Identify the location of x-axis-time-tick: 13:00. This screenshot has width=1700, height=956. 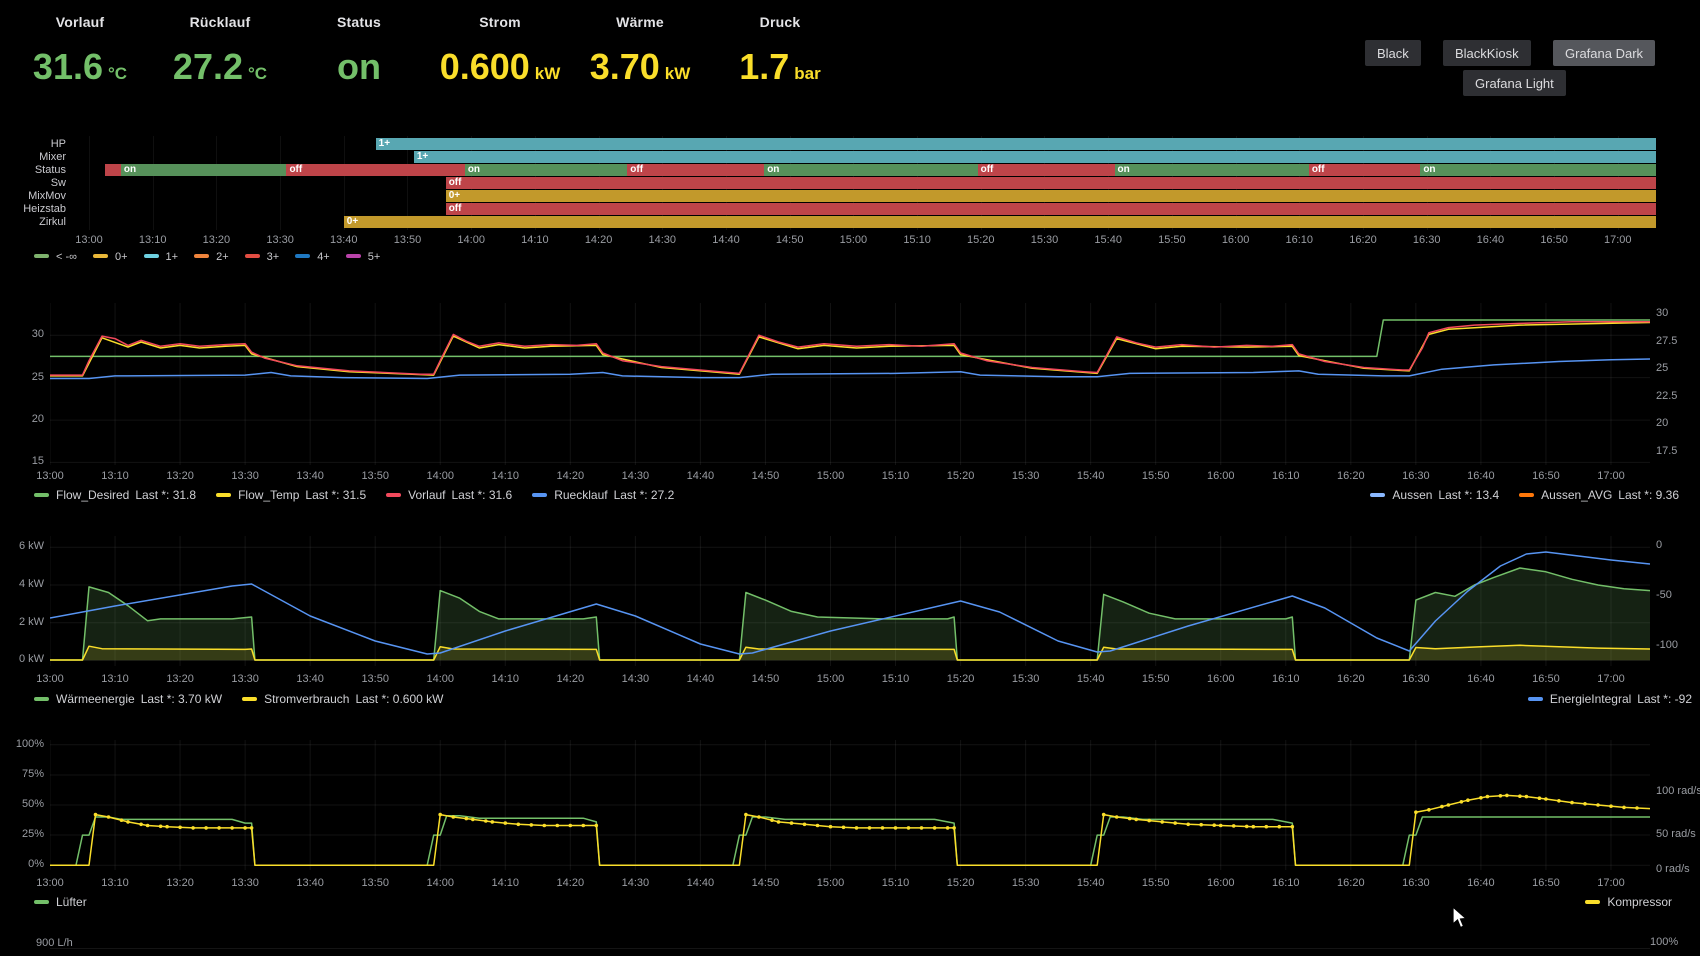
(50, 679).